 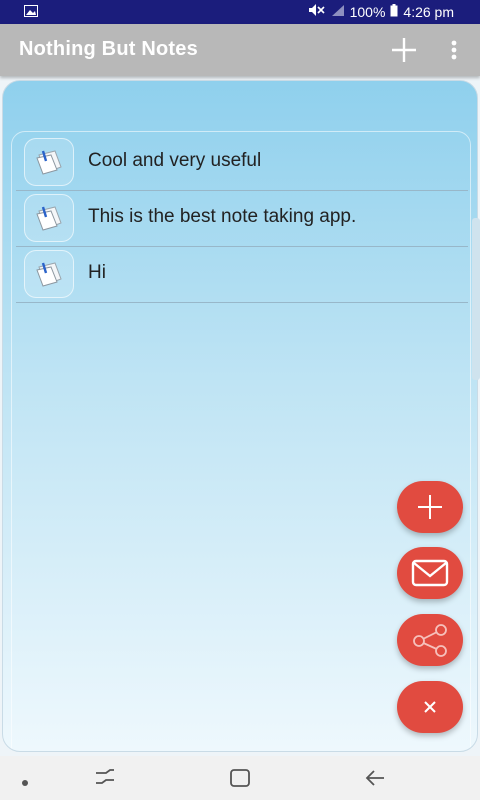 I want to click on note-title: Cool and very useful, so click(x=175, y=160).